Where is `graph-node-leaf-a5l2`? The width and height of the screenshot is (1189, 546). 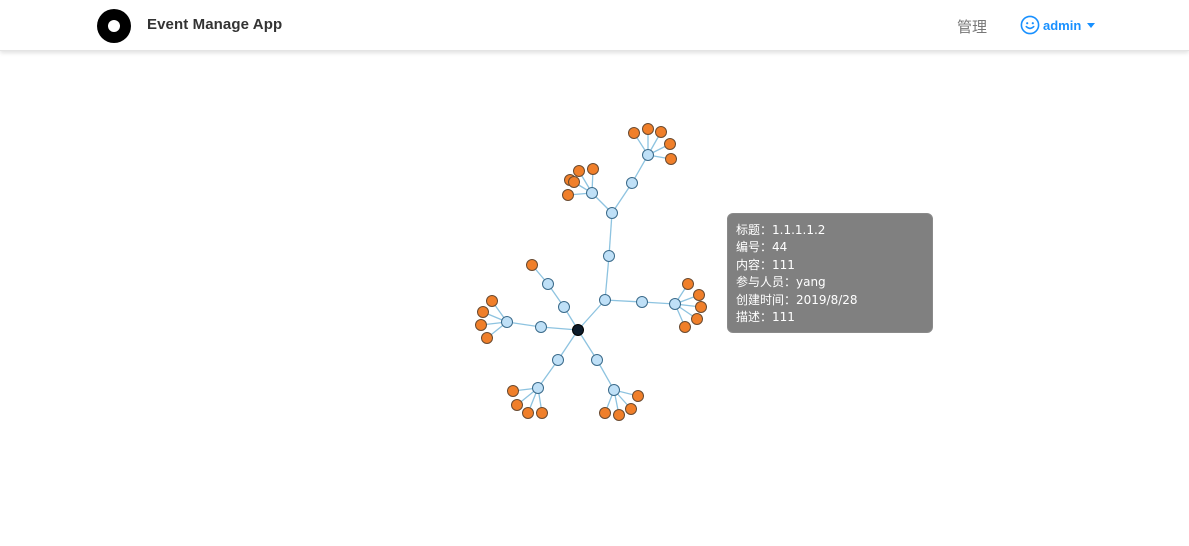
graph-node-leaf-a5l2 is located at coordinates (593, 169).